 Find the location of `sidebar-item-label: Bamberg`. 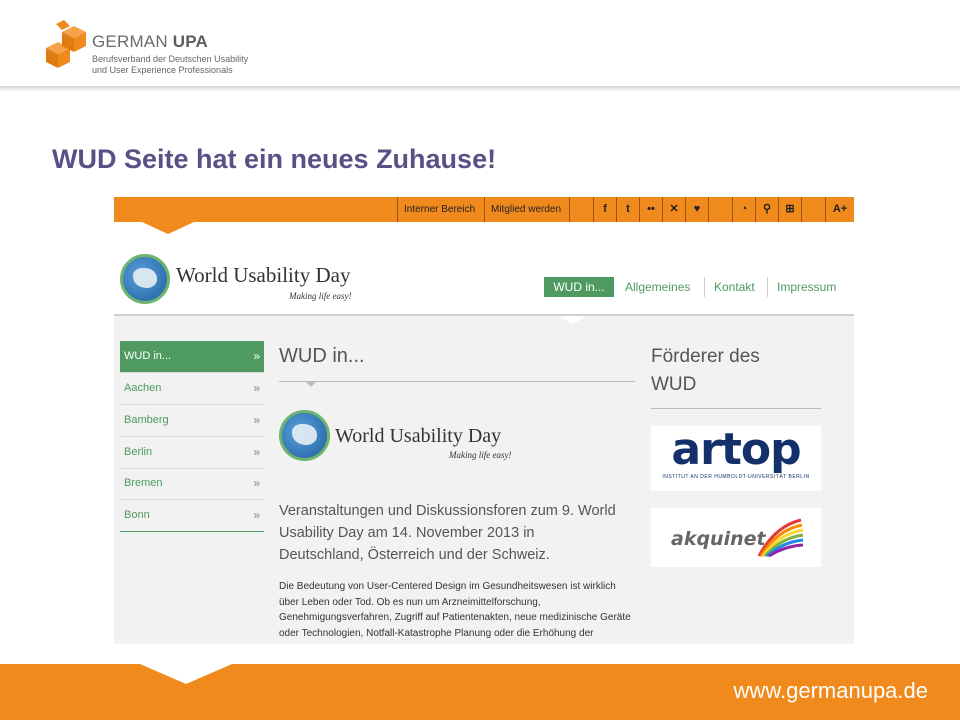

sidebar-item-label: Bamberg is located at coordinates (146, 420).